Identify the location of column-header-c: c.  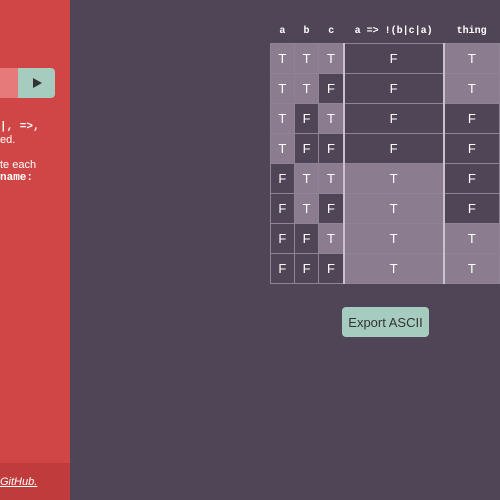
(331, 31).